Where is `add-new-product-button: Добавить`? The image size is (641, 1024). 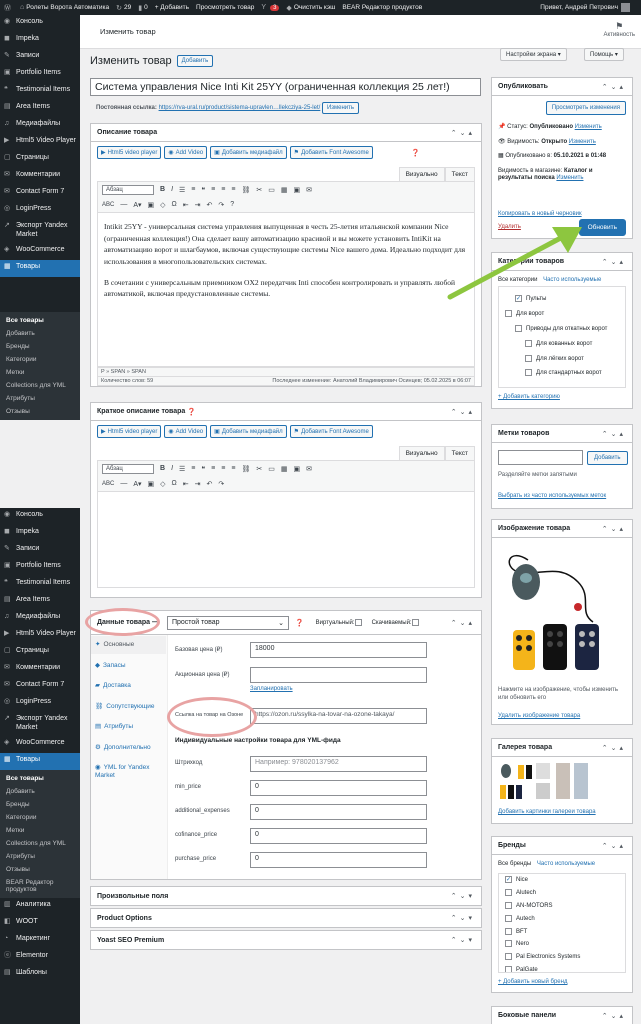
add-new-product-button: Добавить is located at coordinates (195, 61).